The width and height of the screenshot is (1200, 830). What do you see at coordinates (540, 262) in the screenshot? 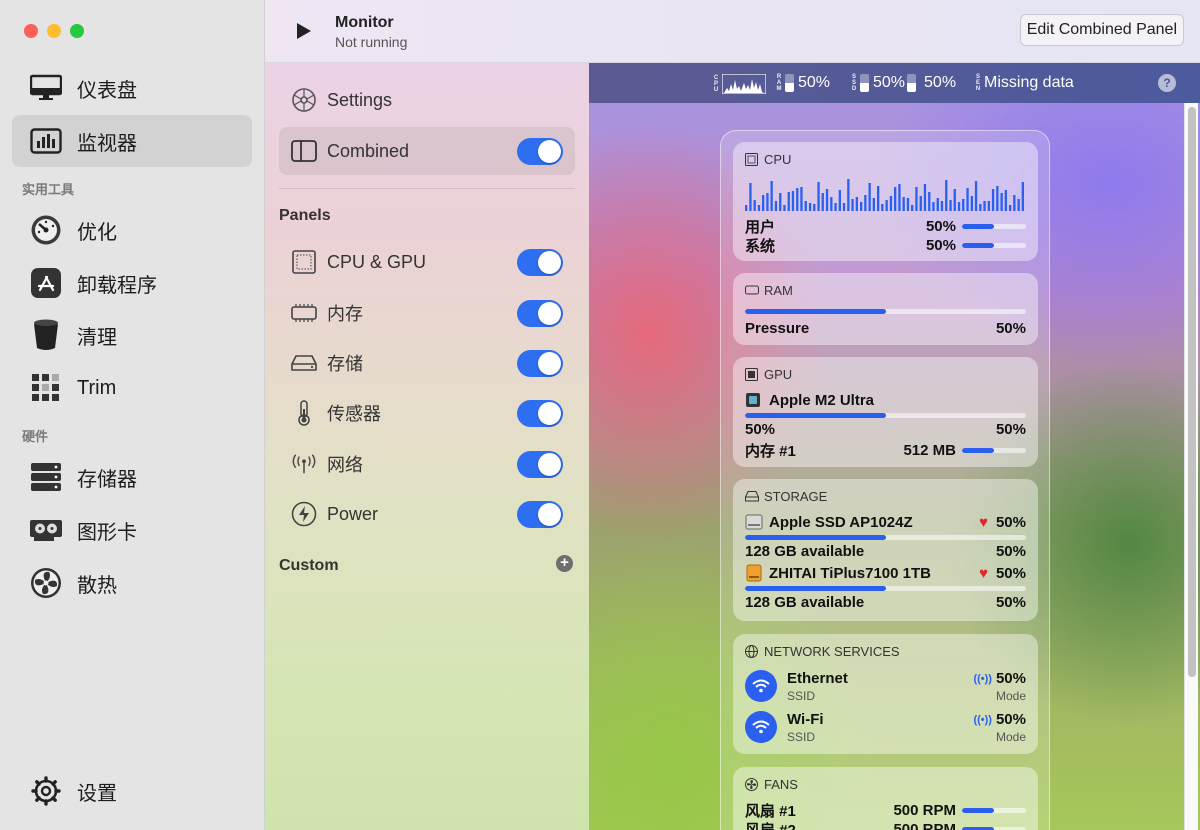
I see `cpu-gpu-toggle` at bounding box center [540, 262].